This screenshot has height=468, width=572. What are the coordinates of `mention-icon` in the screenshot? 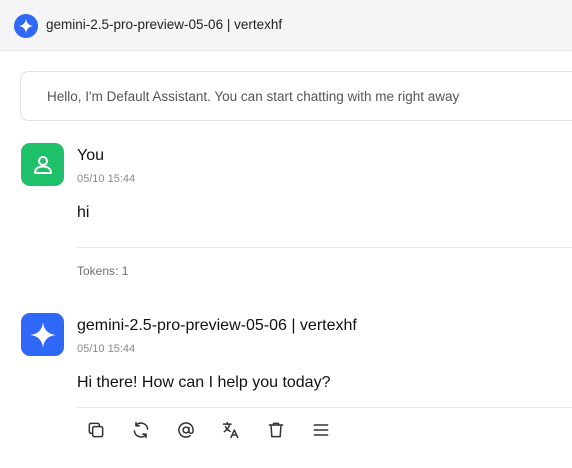 It's located at (186, 430).